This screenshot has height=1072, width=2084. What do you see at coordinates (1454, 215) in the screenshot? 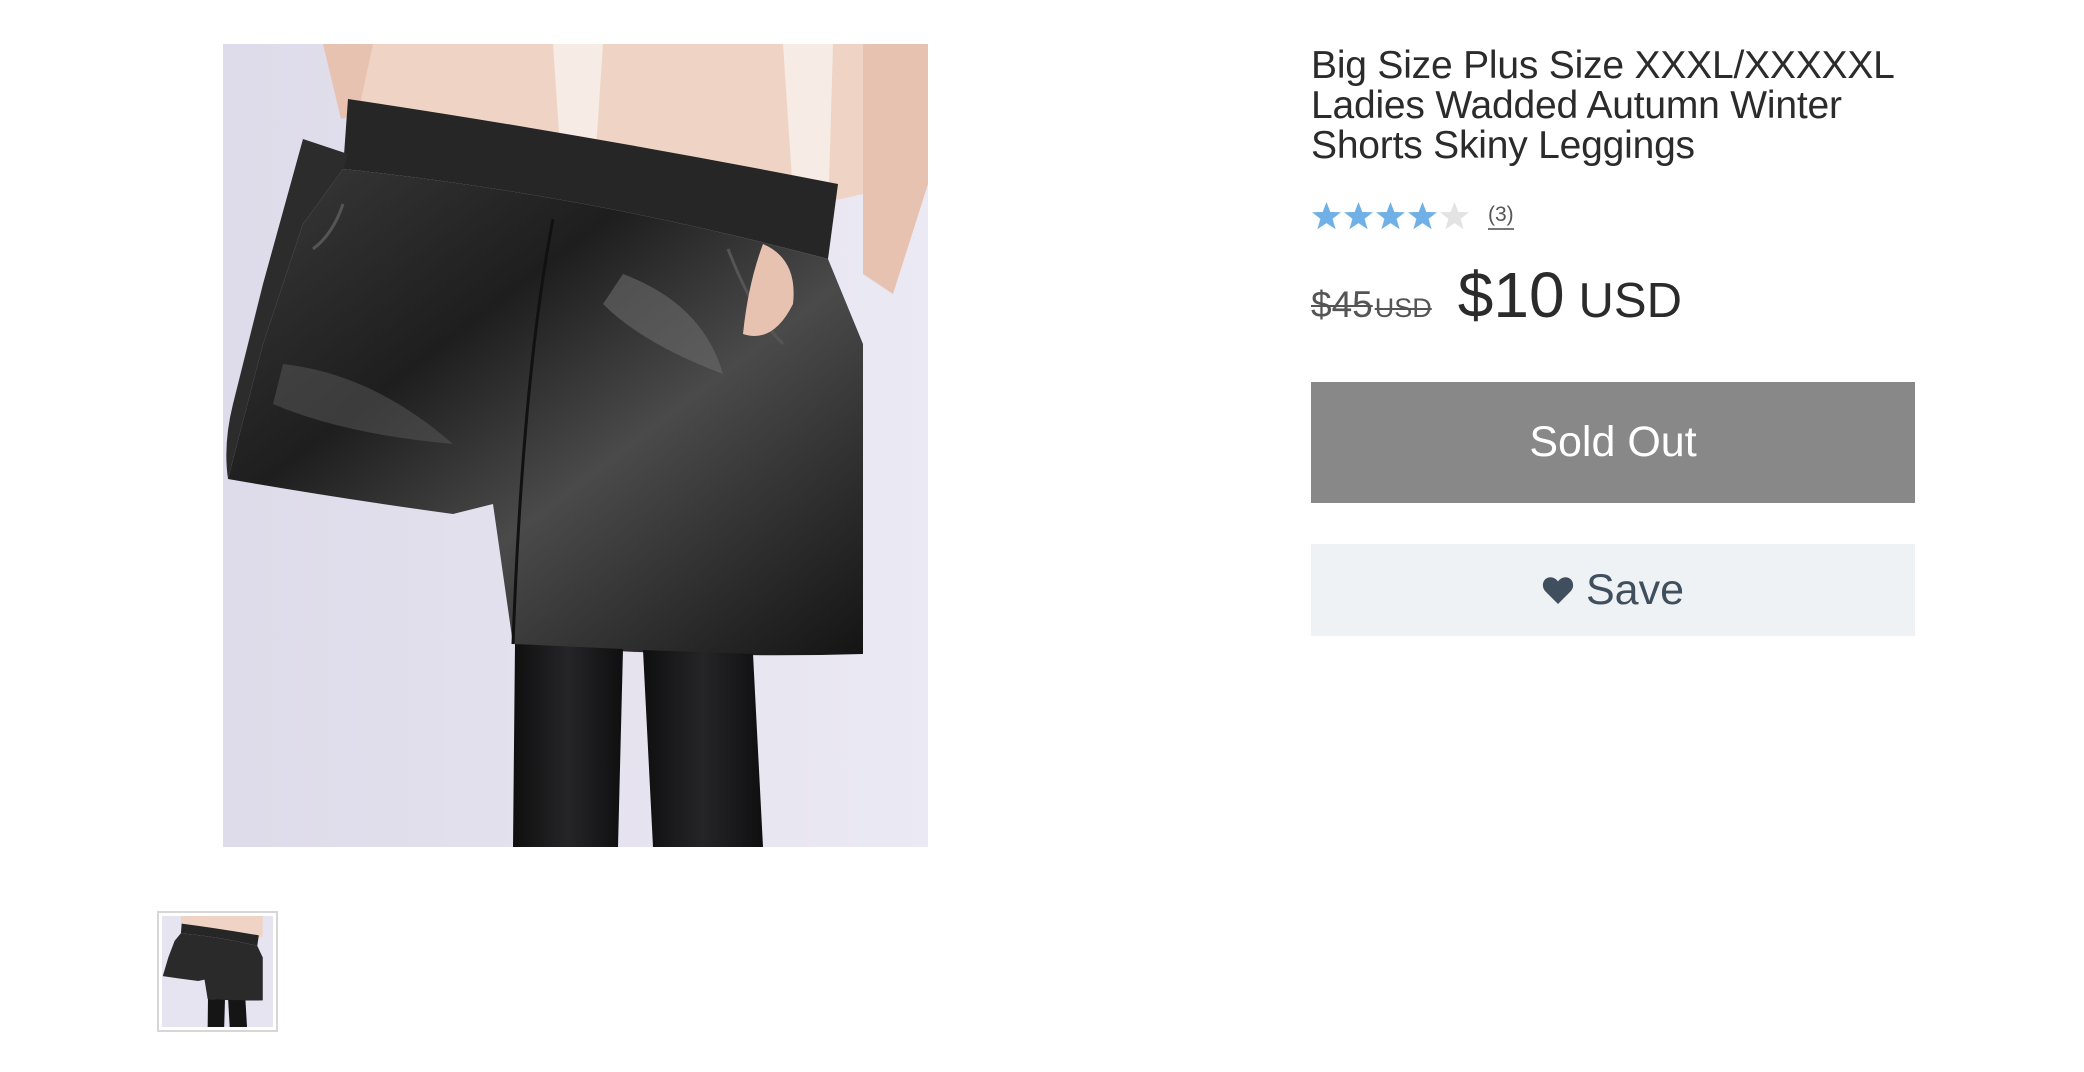
I see `star-empty-icon` at bounding box center [1454, 215].